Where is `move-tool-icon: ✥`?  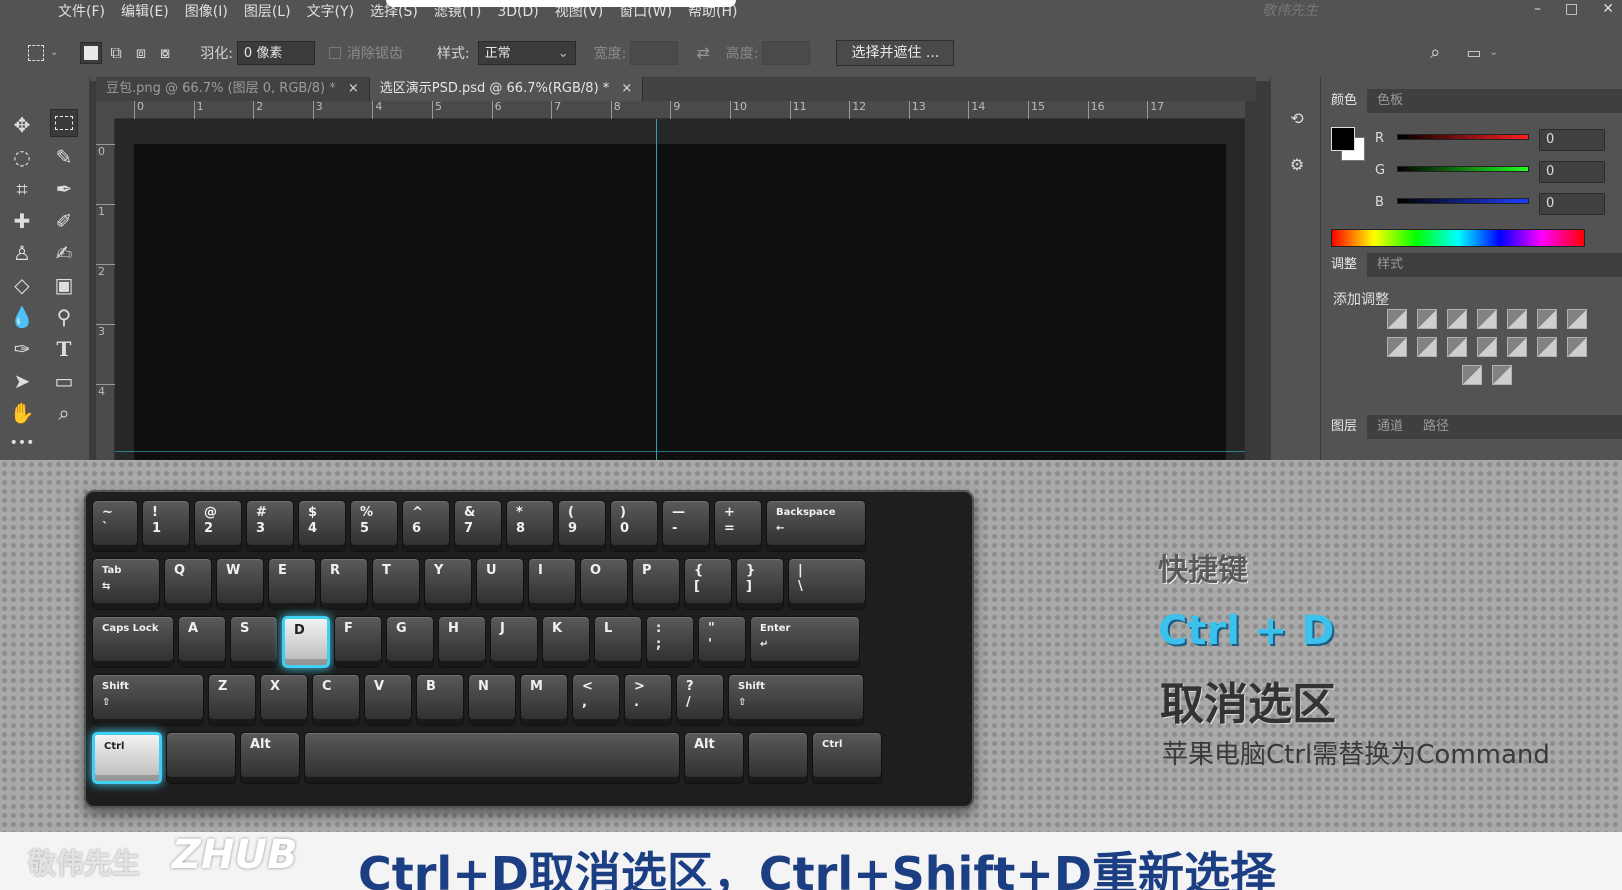 move-tool-icon: ✥ is located at coordinates (22, 125).